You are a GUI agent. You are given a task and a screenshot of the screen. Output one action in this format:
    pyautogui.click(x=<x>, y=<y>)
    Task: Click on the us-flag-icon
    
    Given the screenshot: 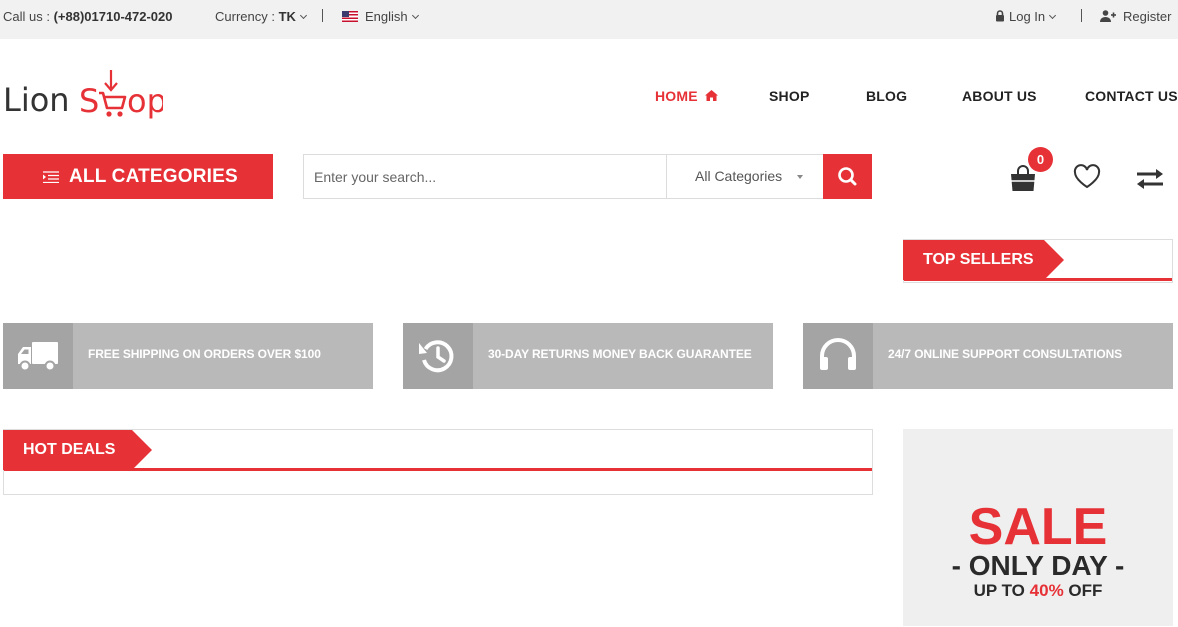 What is the action you would take?
    pyautogui.click(x=350, y=17)
    